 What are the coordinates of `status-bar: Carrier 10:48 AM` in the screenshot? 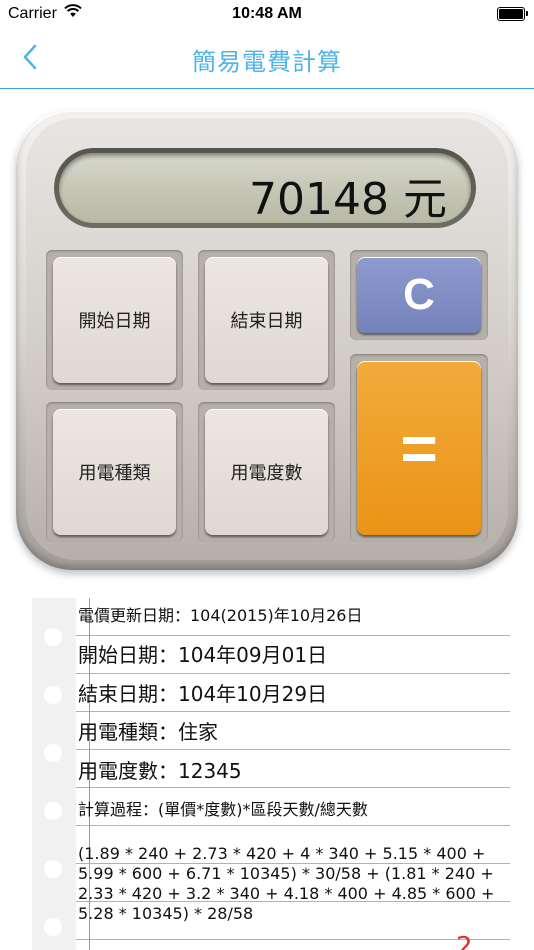 It's located at (267, 14).